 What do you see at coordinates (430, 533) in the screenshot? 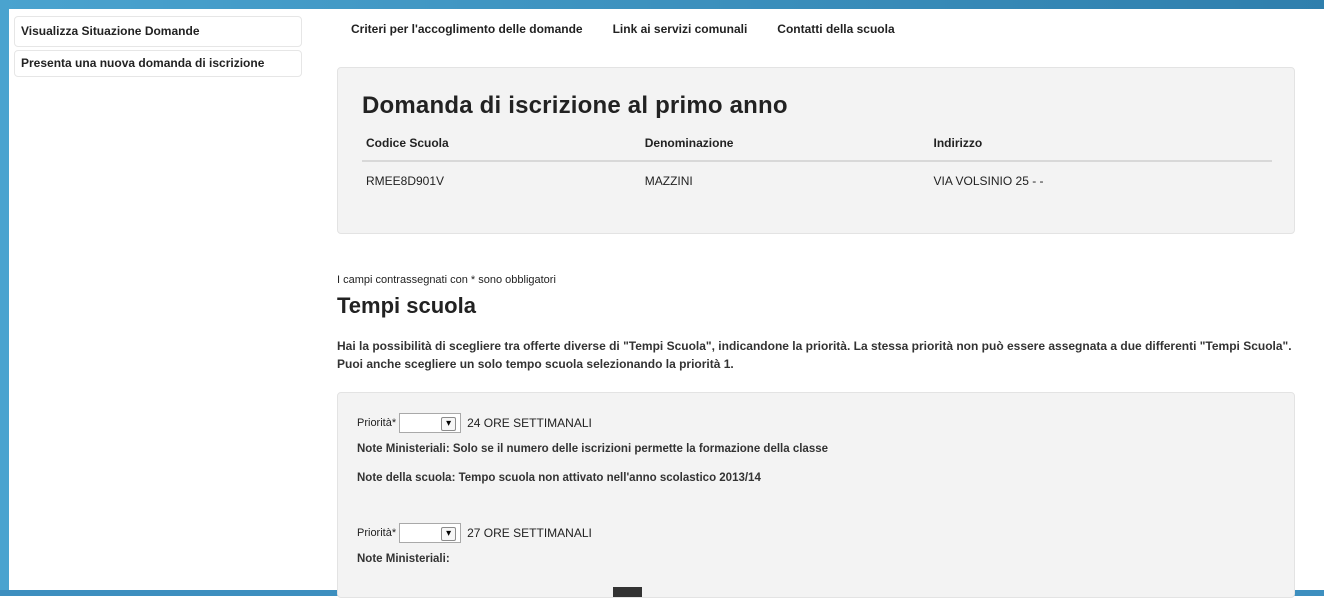
I see `priority-select-27-ore: ▾` at bounding box center [430, 533].